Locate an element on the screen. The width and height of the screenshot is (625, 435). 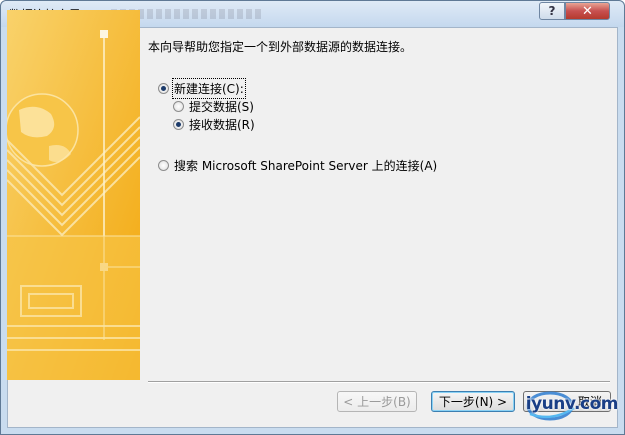
new-connection-radio is located at coordinates (163, 88).